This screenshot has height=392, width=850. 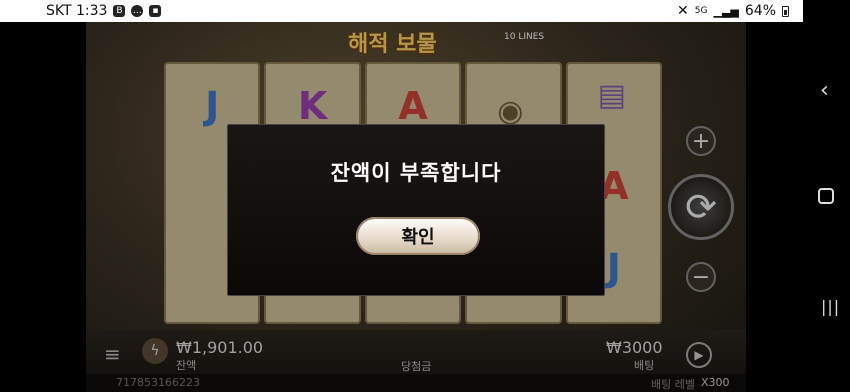 I want to click on carrier-time: SKT 1:33, so click(x=77, y=11).